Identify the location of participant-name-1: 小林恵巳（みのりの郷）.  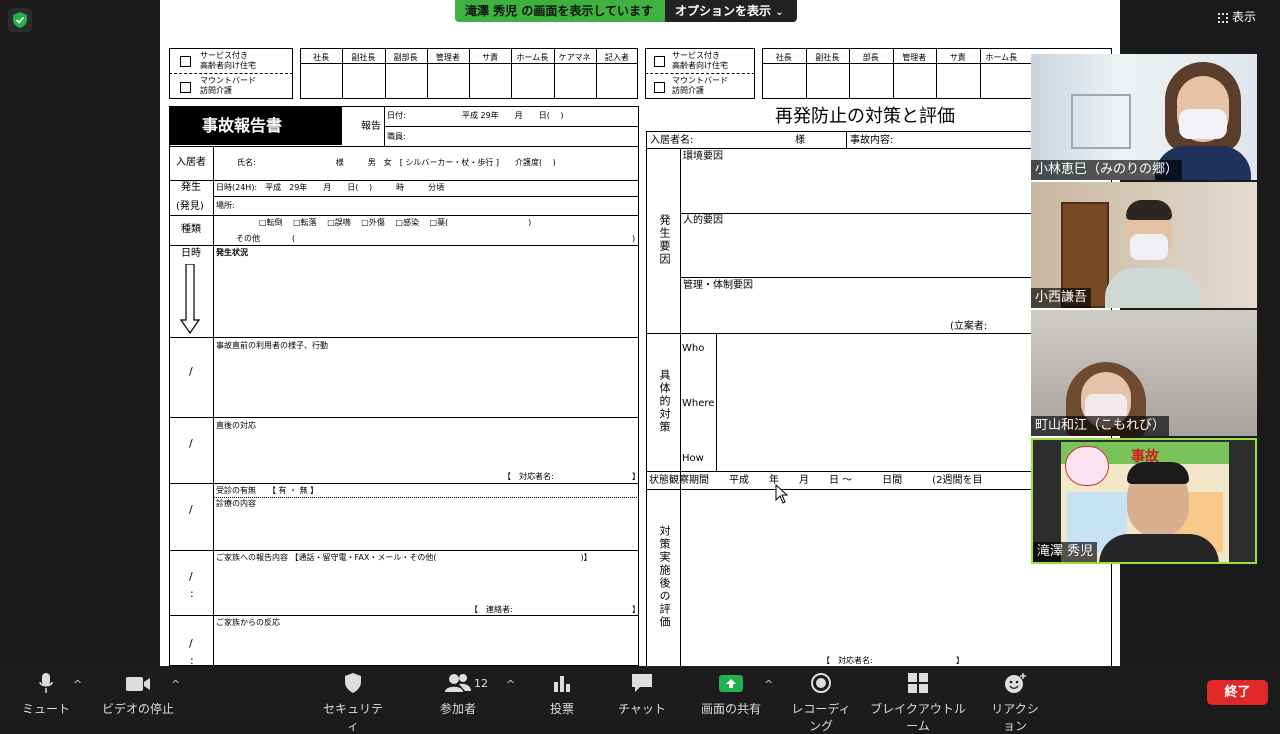
(1107, 170).